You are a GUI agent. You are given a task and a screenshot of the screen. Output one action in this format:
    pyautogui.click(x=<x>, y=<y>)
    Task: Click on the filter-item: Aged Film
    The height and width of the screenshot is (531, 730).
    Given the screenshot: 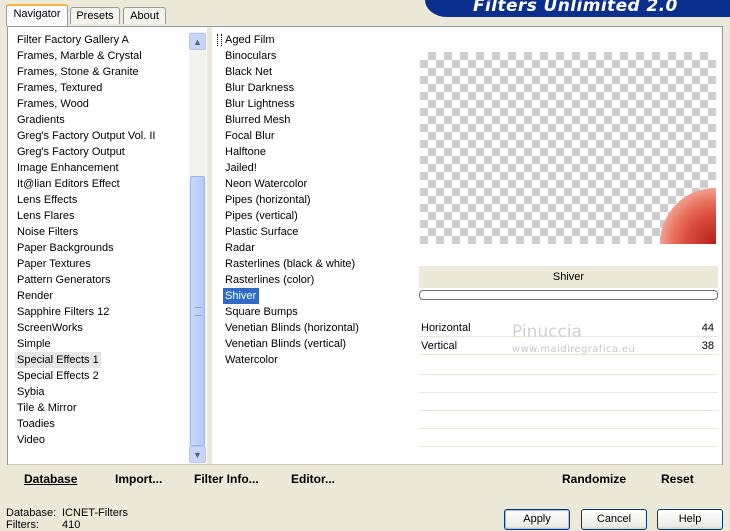 What is the action you would take?
    pyautogui.click(x=316, y=40)
    